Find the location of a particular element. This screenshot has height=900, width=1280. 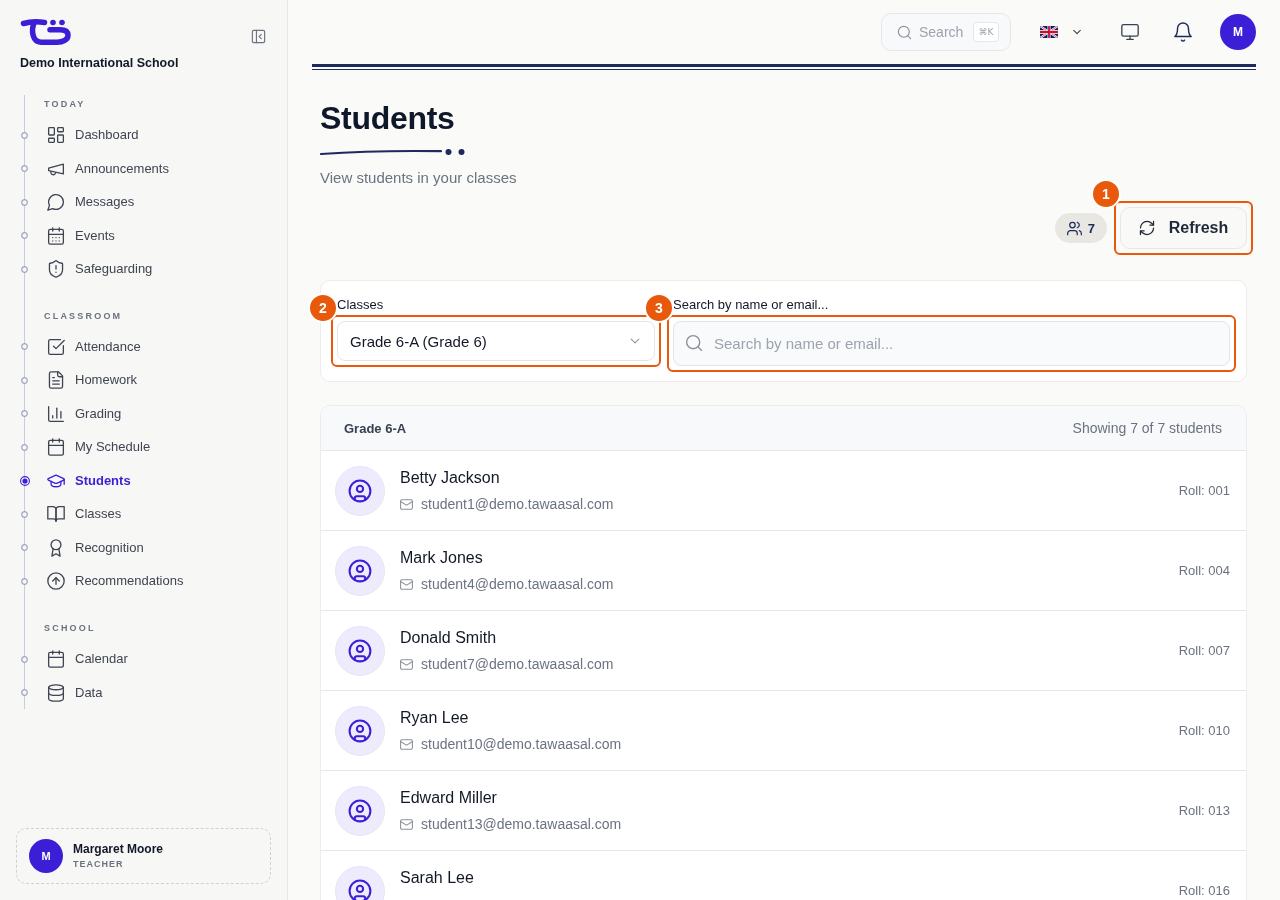

user-avatar-button: M is located at coordinates (1238, 32).